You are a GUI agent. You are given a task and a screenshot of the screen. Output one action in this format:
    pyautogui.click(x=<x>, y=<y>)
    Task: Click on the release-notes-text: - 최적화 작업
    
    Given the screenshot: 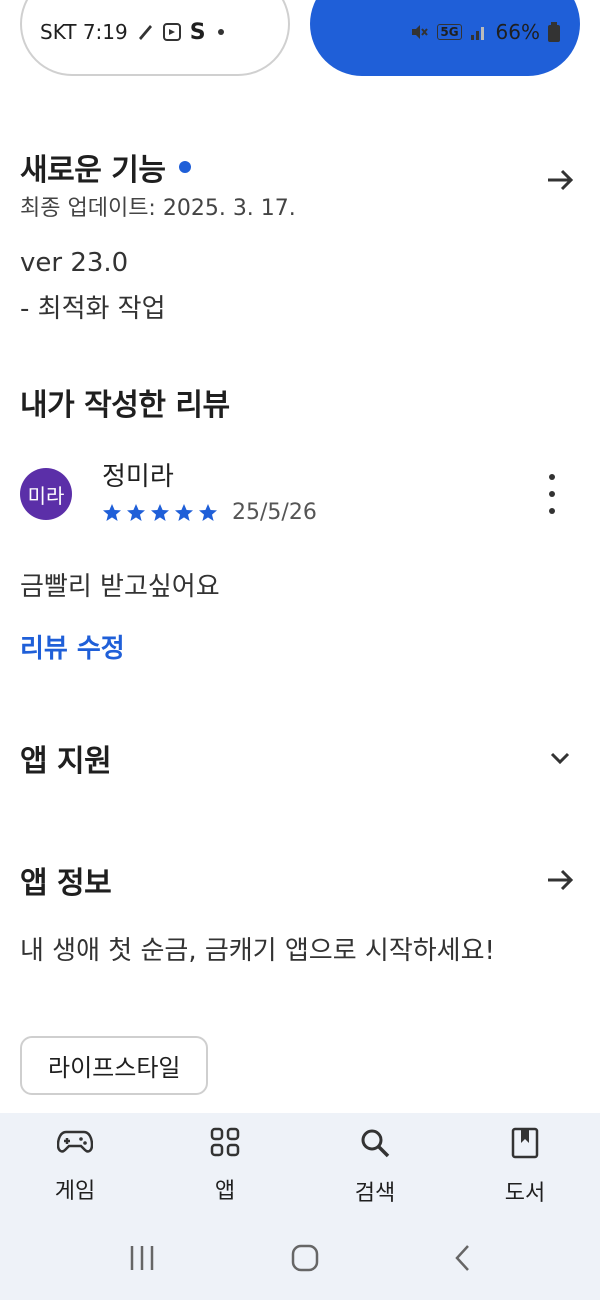 What is the action you would take?
    pyautogui.click(x=93, y=309)
    